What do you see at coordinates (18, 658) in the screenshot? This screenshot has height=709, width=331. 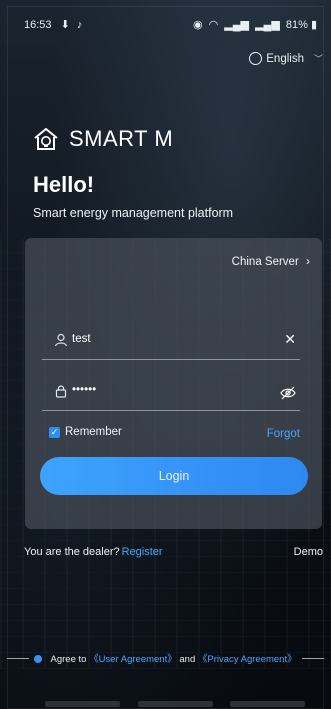 I see `divider-left` at bounding box center [18, 658].